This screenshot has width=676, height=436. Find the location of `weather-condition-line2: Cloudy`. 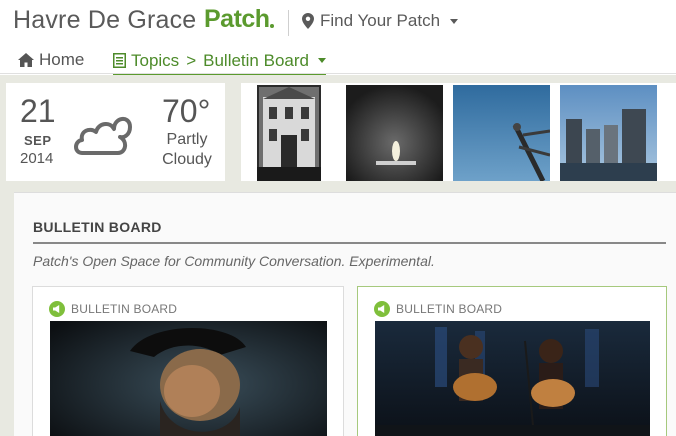

weather-condition-line2: Cloudy is located at coordinates (187, 159).